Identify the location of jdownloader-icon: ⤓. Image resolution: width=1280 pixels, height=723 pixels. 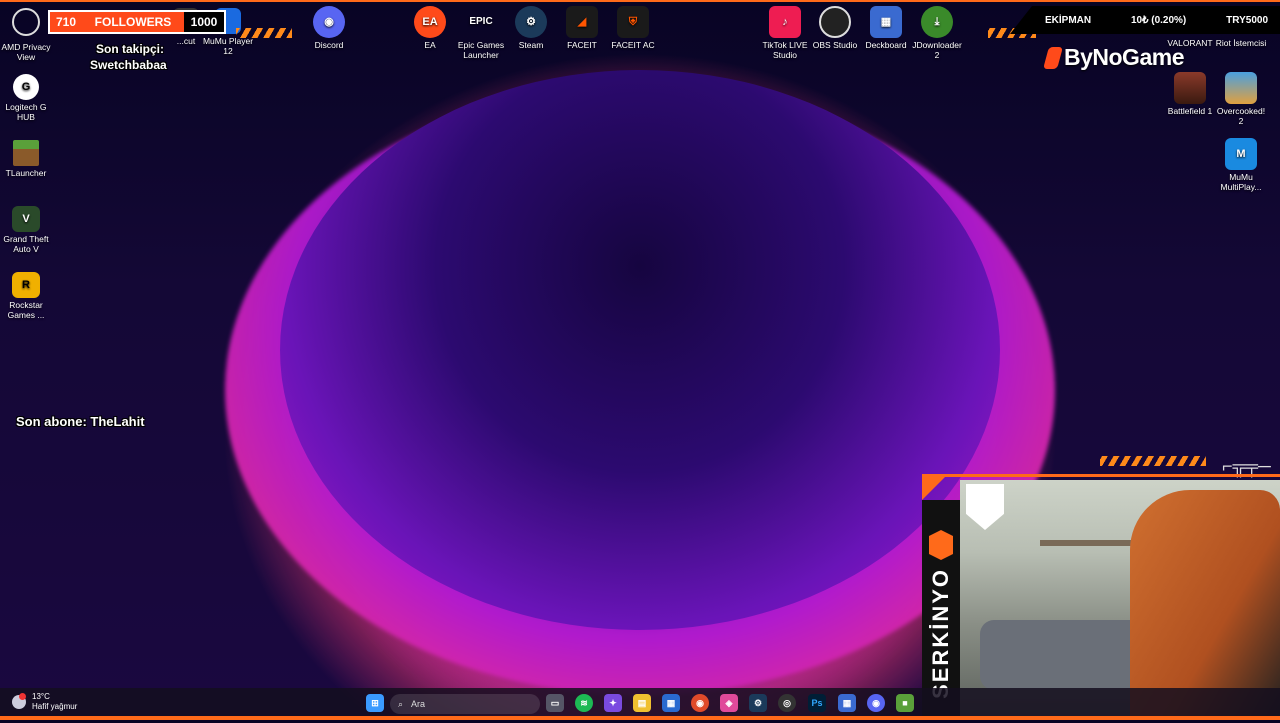
(937, 22).